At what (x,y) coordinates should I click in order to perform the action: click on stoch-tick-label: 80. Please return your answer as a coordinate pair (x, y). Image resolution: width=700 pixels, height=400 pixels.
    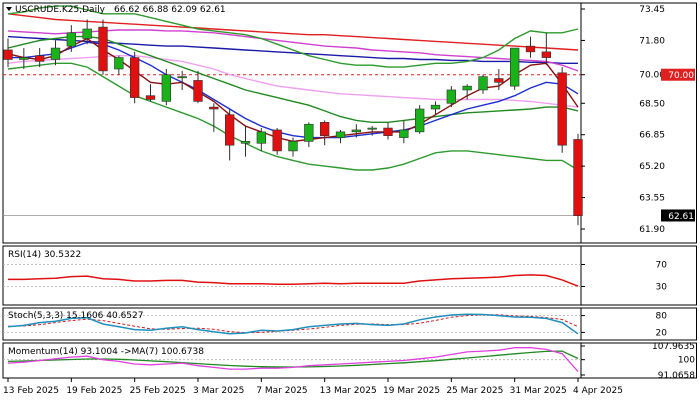
    Looking at the image, I should click on (662, 317).